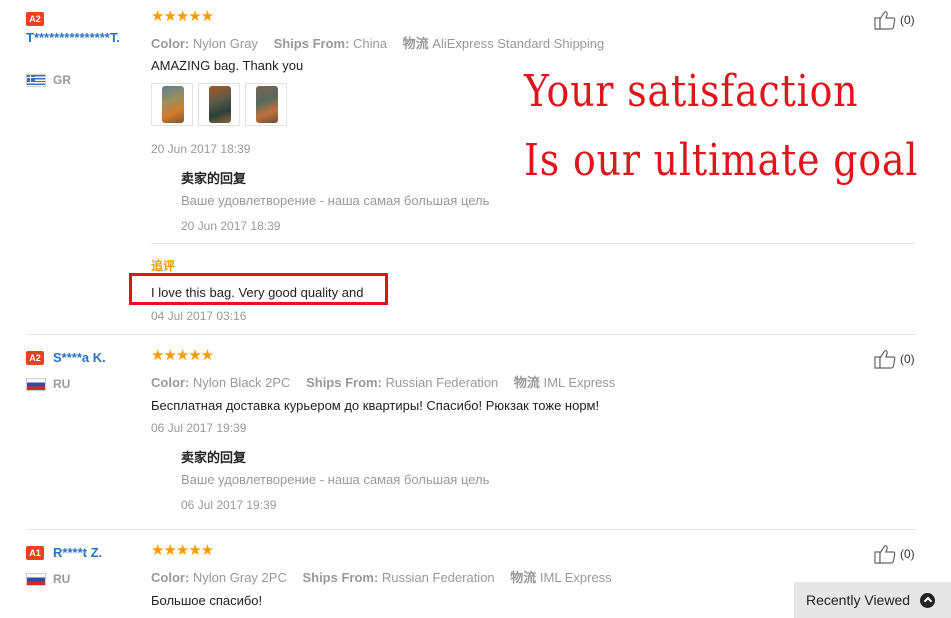 This screenshot has width=951, height=618. I want to click on chevron-up-icon, so click(928, 600).